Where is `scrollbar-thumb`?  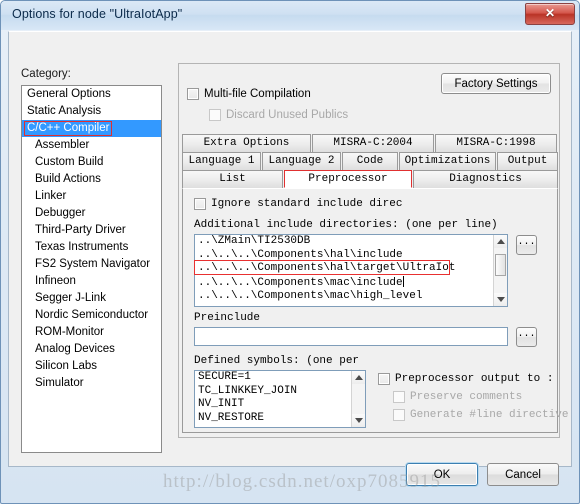
scrollbar-thumb is located at coordinates (500, 265).